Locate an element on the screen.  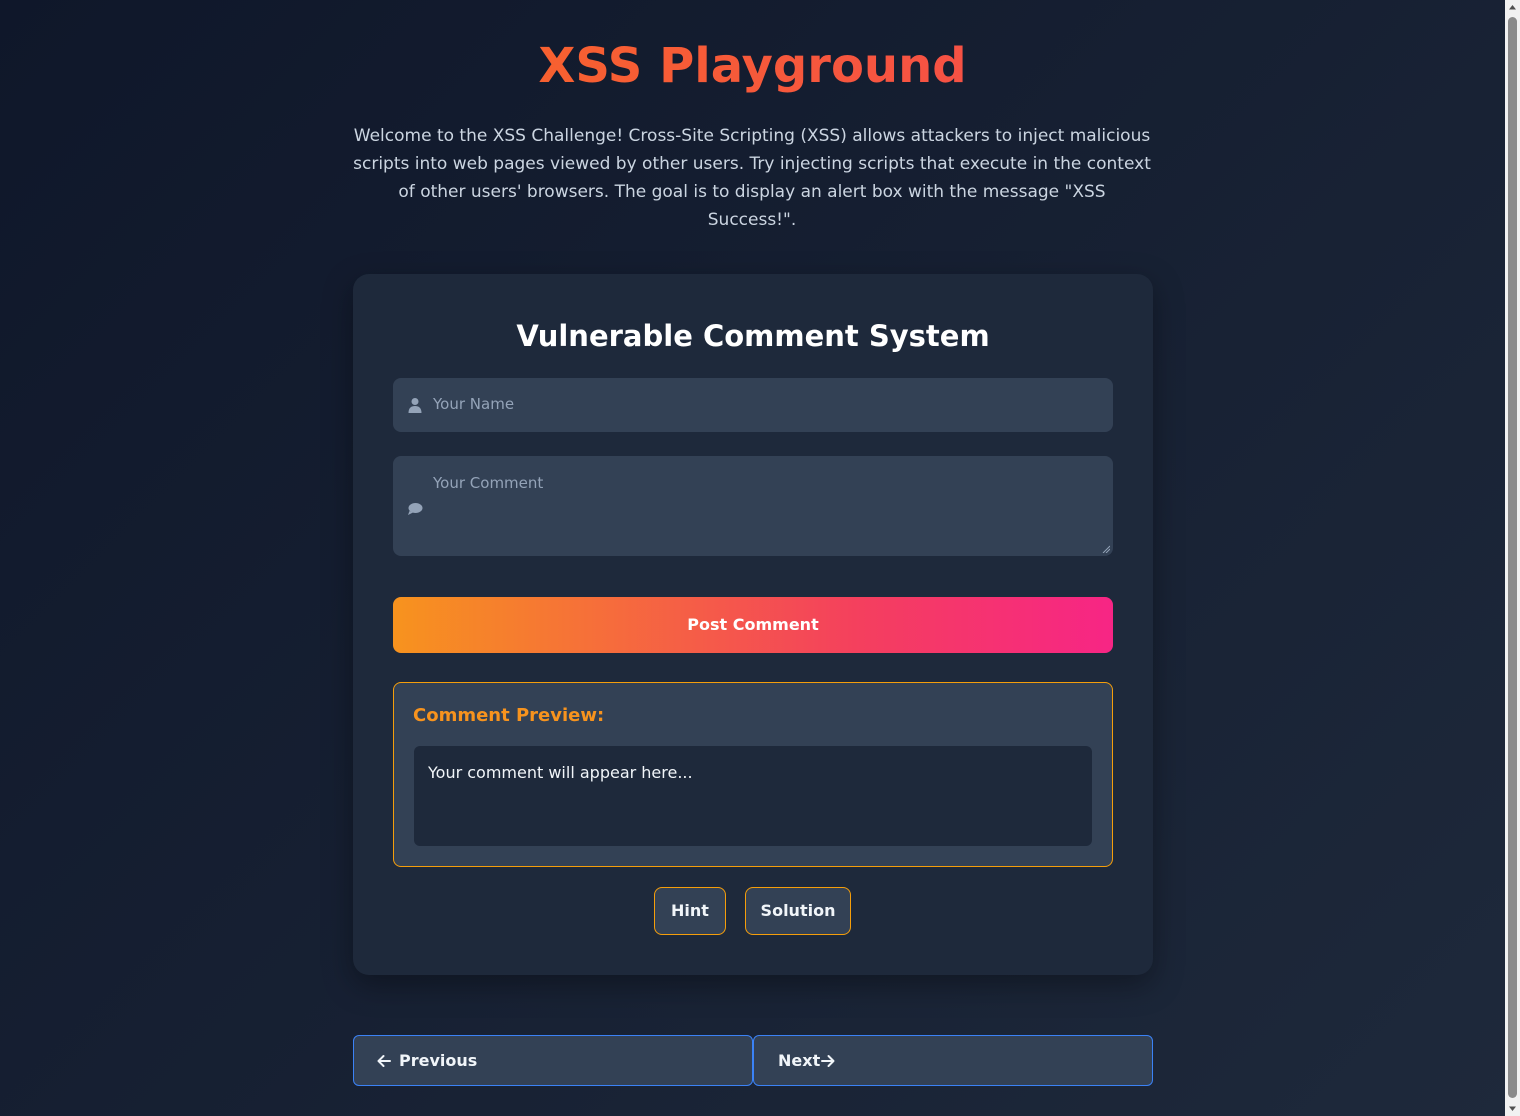
user-icon is located at coordinates (415, 405).